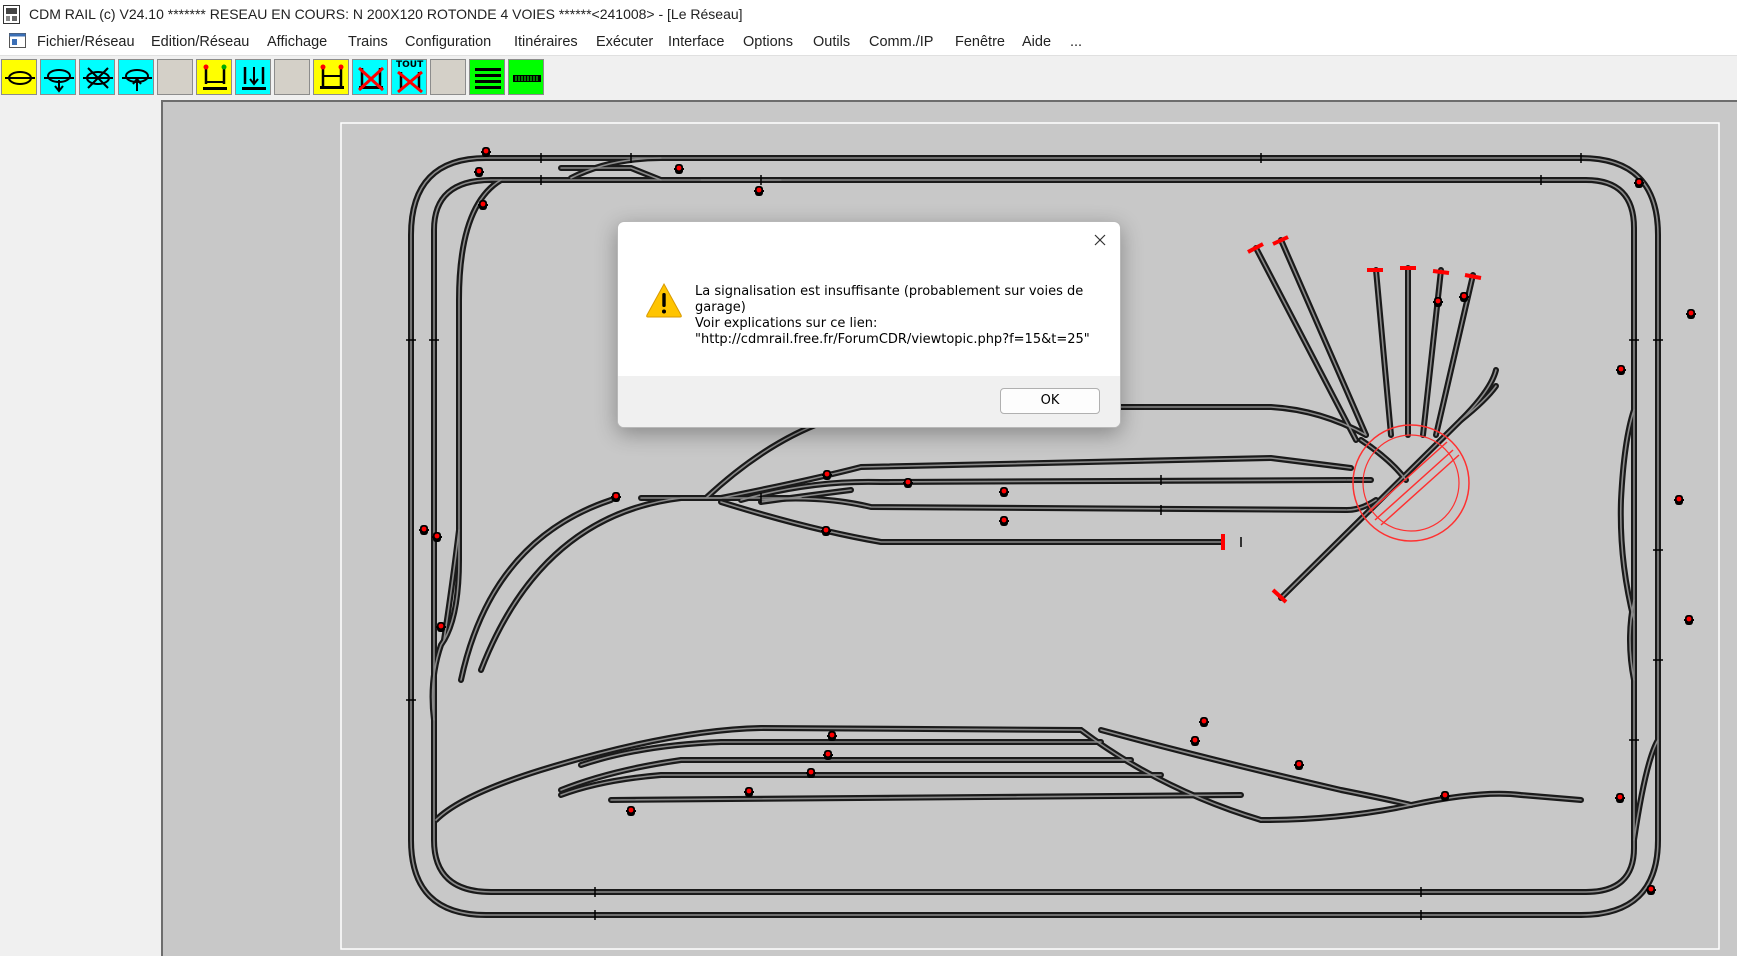 The height and width of the screenshot is (956, 1737). I want to click on loop-cancel-icon, so click(98, 78).